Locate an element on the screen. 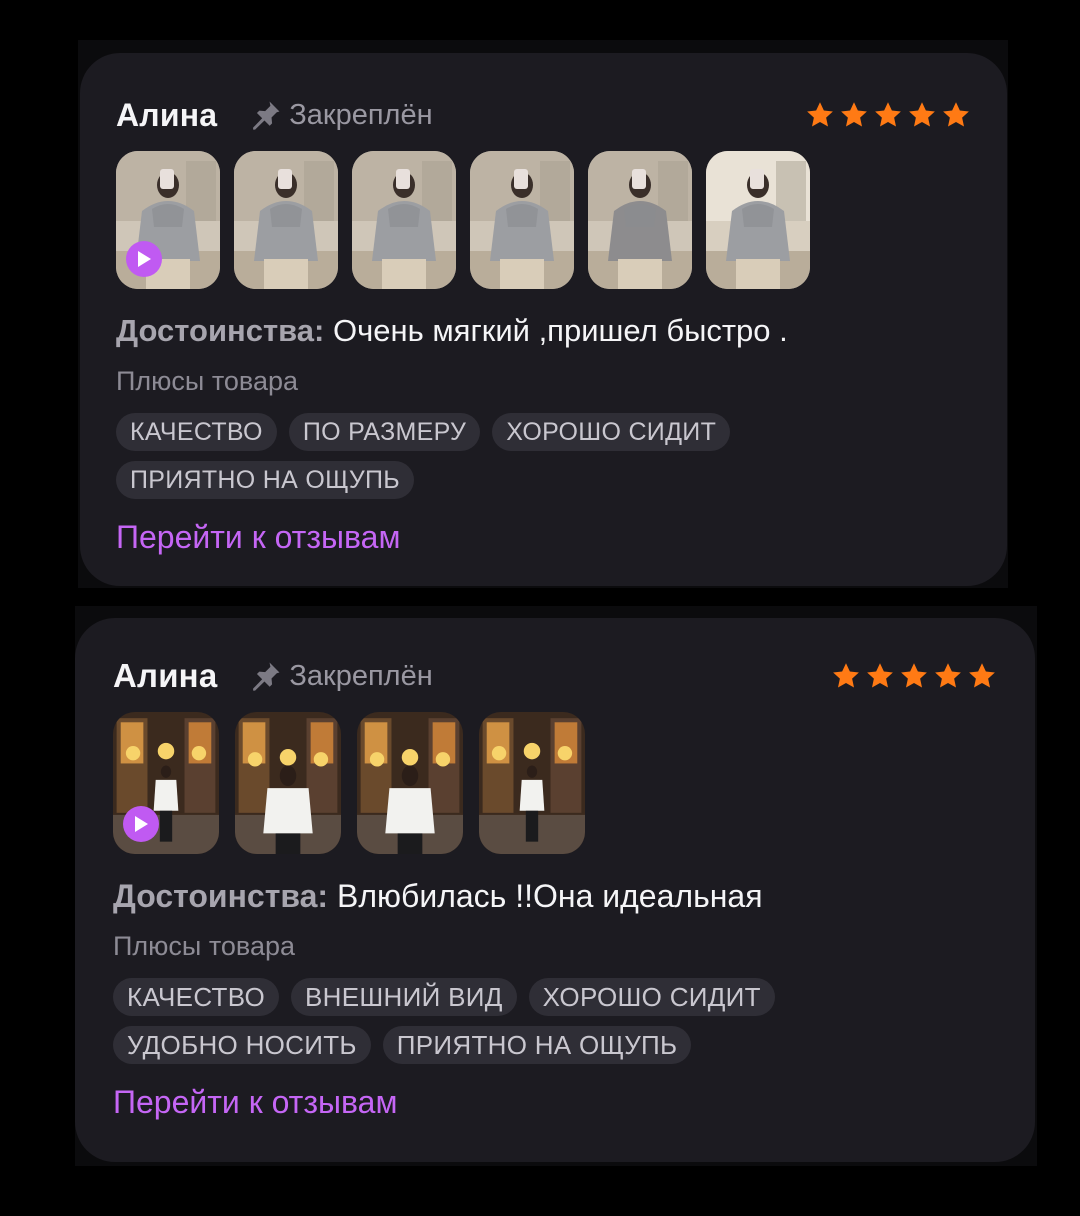 This screenshot has width=1080, height=1216. pros-text: Очень мягкий ,пришел быстро . is located at coordinates (556, 330).